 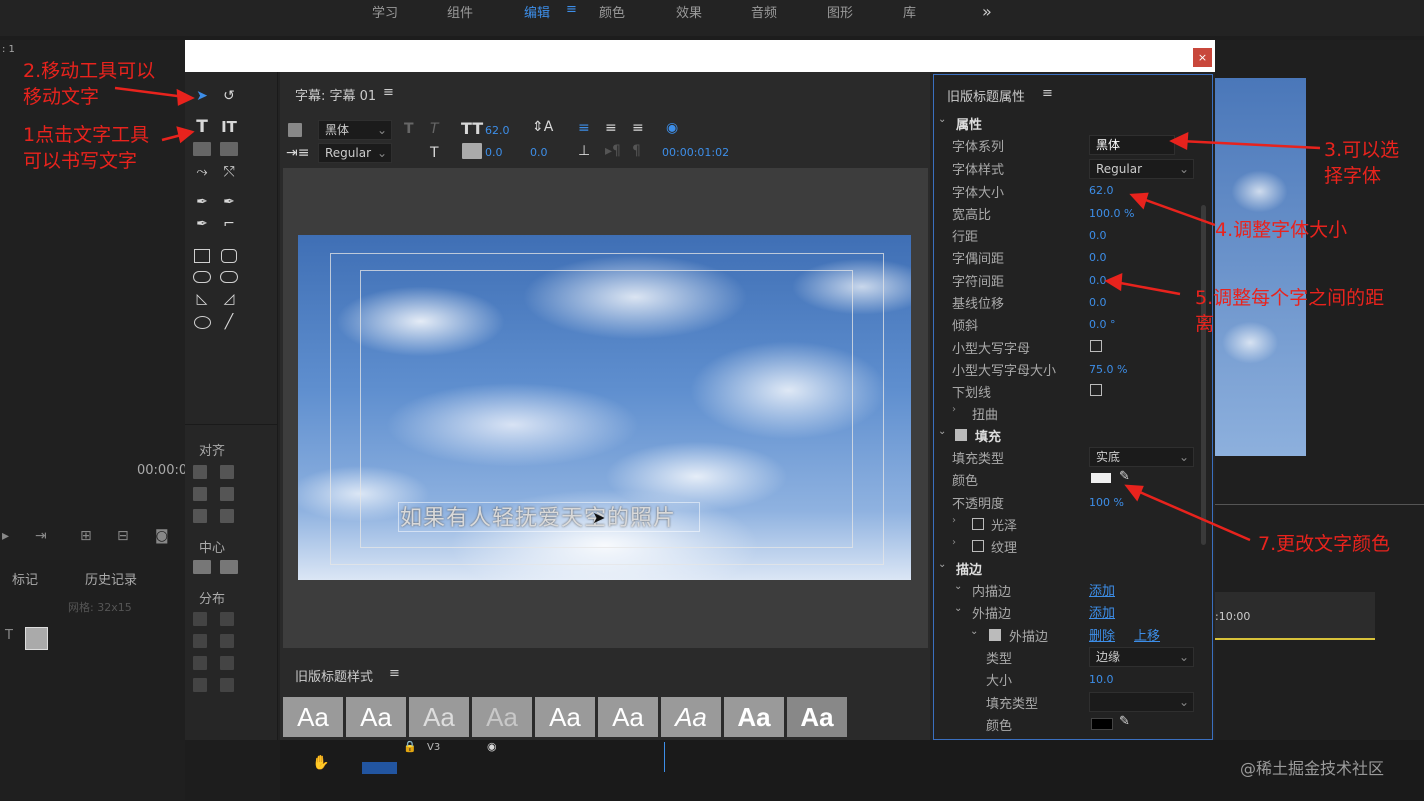 What do you see at coordinates (1312, 768) in the screenshot?
I see `watermark: @稀土掘金技术社区` at bounding box center [1312, 768].